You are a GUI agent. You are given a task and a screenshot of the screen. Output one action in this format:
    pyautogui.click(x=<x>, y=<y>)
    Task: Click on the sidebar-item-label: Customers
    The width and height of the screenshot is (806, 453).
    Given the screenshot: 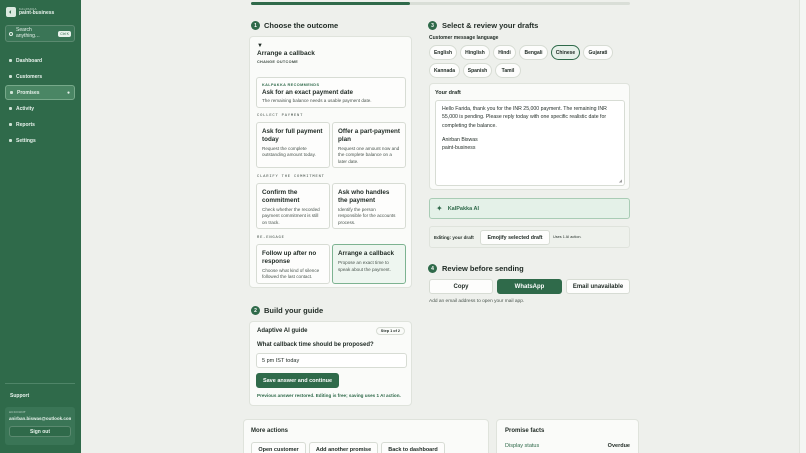 What is the action you would take?
    pyautogui.click(x=29, y=76)
    